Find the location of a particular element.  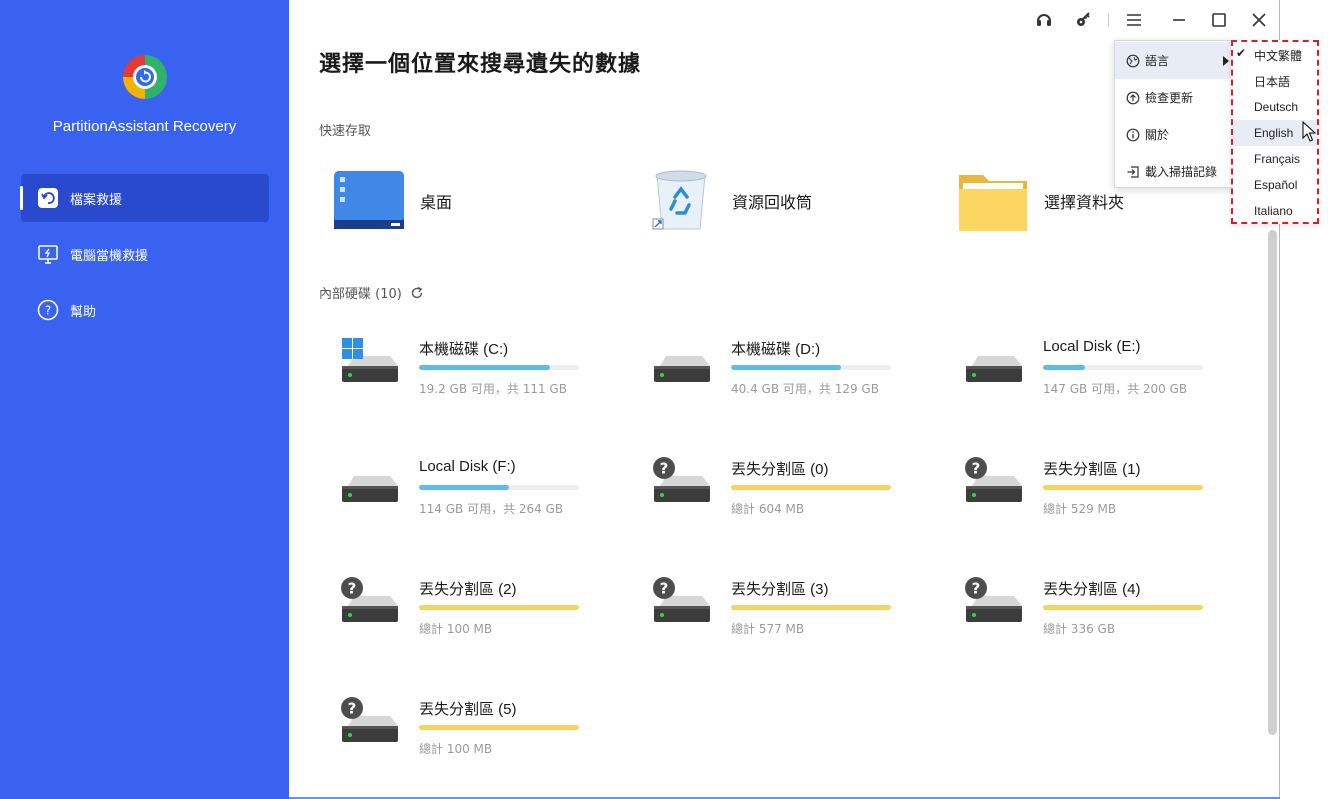

maximize-icon is located at coordinates (1219, 20).